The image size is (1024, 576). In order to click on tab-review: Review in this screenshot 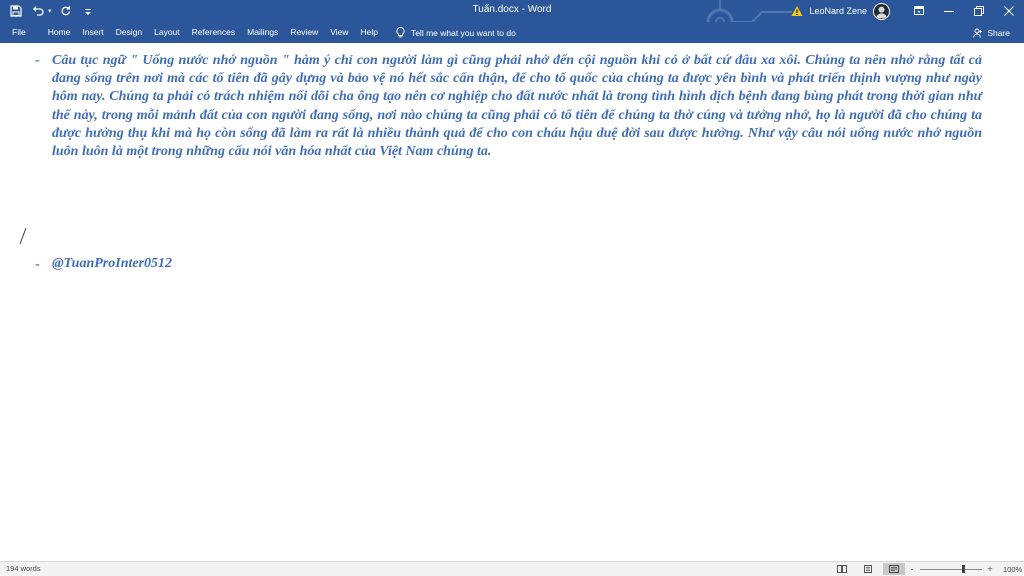, I will do `click(304, 32)`.